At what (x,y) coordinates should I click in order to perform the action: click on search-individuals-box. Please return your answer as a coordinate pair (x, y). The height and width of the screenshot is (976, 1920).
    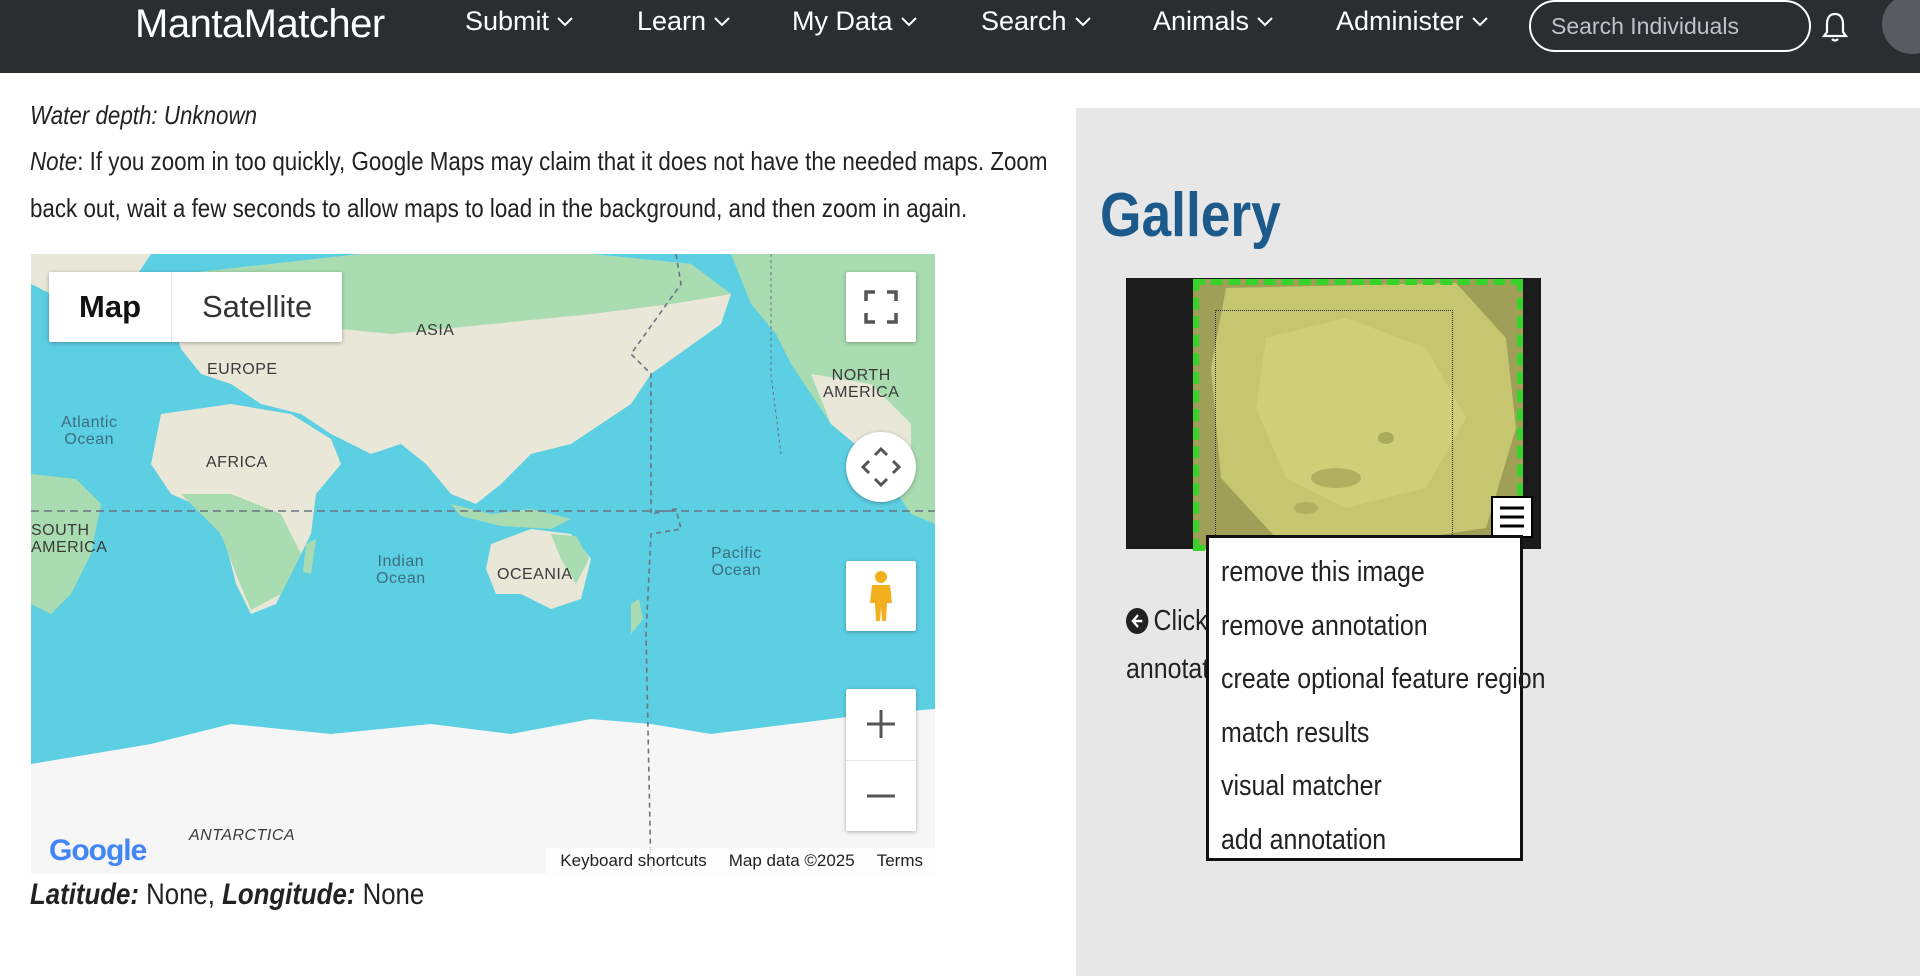
    Looking at the image, I should click on (1689, 26).